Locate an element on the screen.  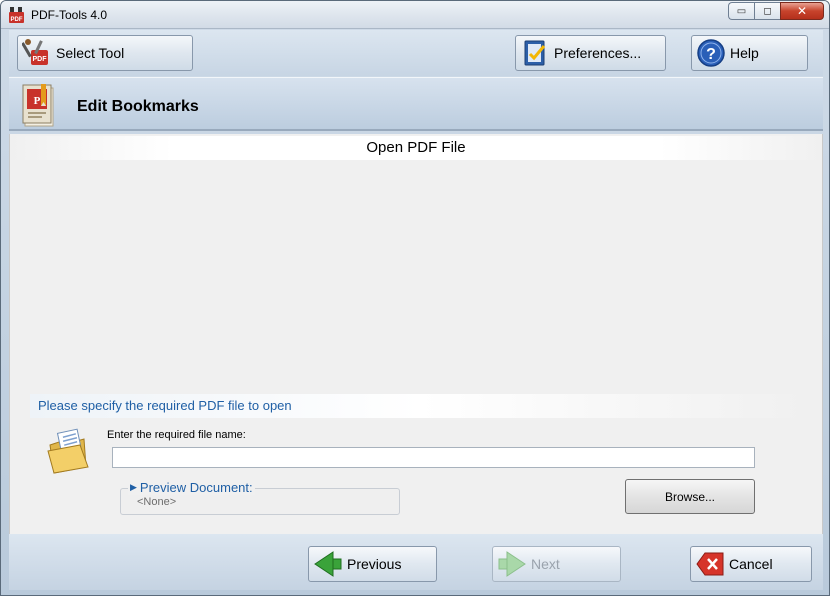
section-title: Open PDF File is located at coordinates (416, 148).